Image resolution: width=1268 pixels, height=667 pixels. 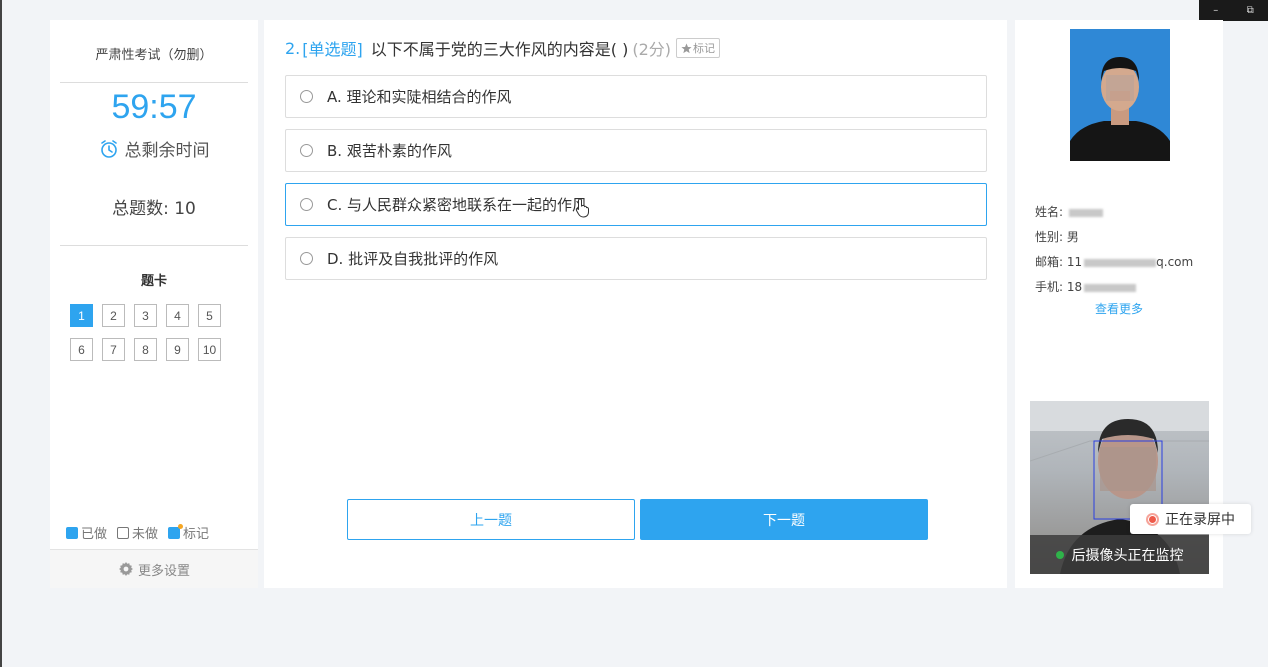 I want to click on hand-cursor-icon, so click(x=582, y=207).